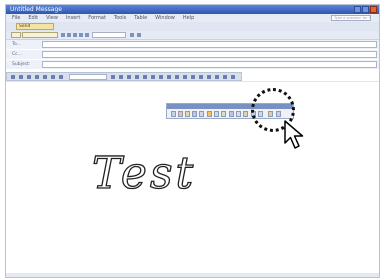  What do you see at coordinates (52, 18) in the screenshot?
I see `menu-view: View` at bounding box center [52, 18].